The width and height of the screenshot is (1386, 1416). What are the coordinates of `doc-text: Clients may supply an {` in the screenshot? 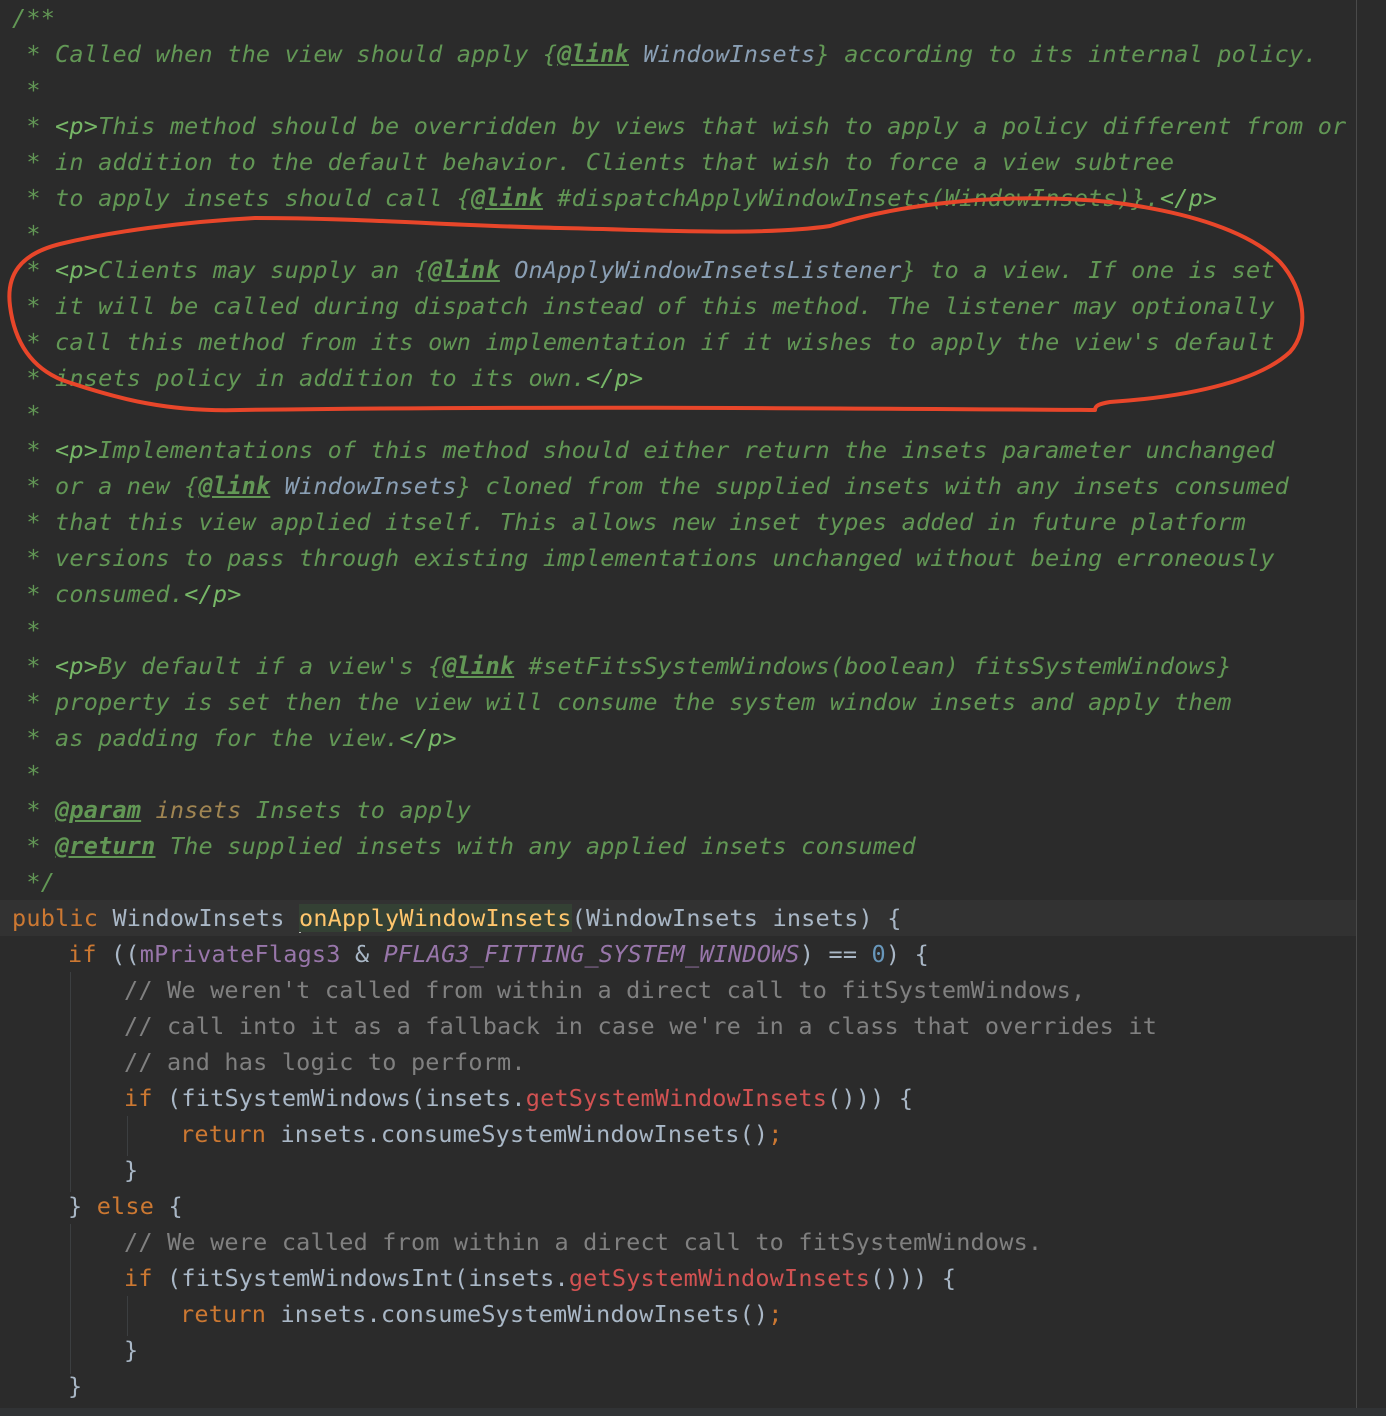 It's located at (263, 270).